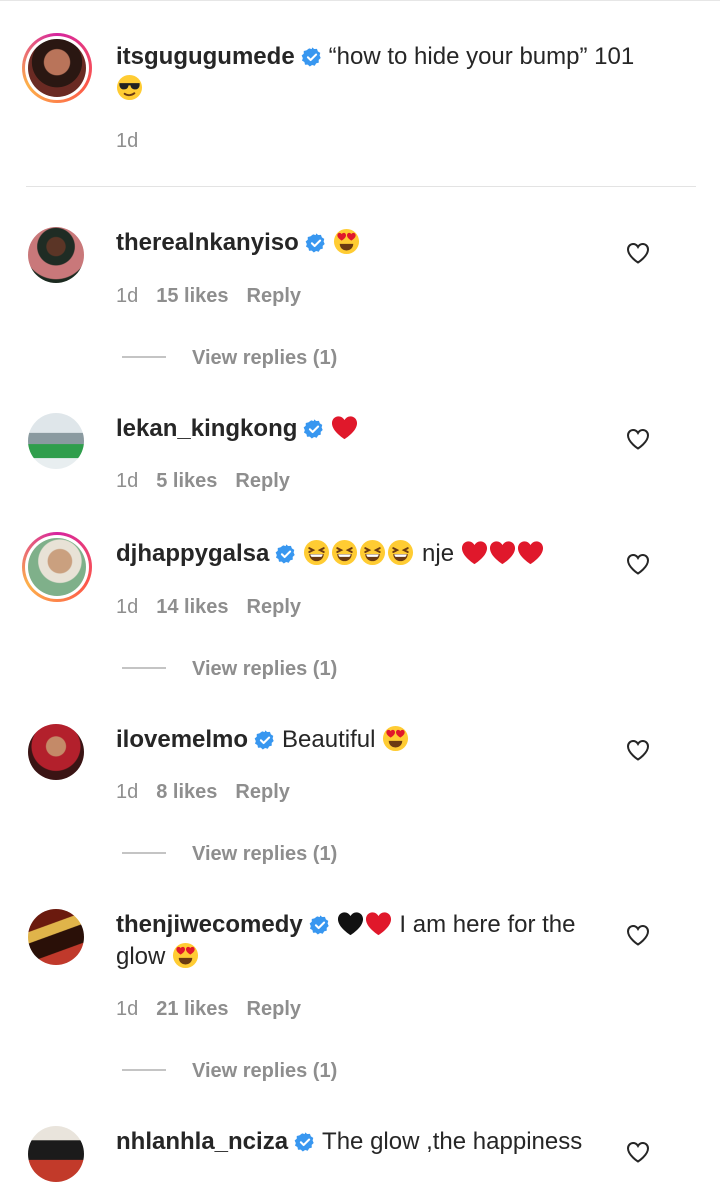 The width and height of the screenshot is (720, 1182). Describe the element at coordinates (206, 428) in the screenshot. I see `comment-username: lekan_kingkong` at that location.